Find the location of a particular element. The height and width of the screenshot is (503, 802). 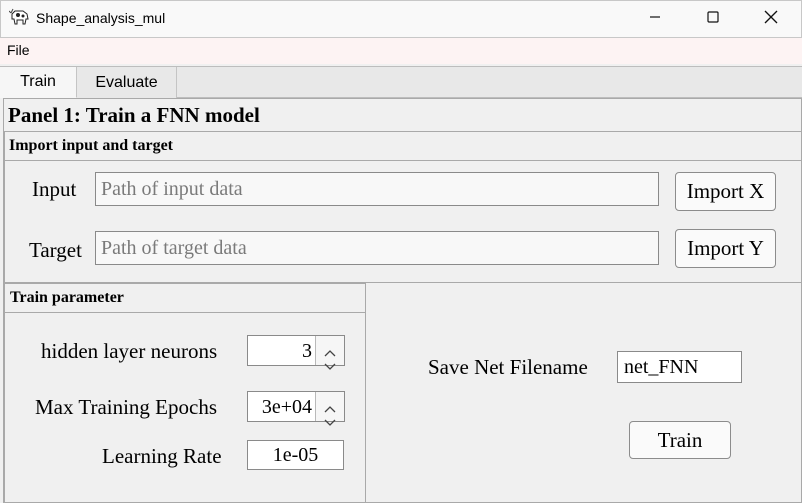

max-epochs-value: 3e+04 is located at coordinates (286, 407).